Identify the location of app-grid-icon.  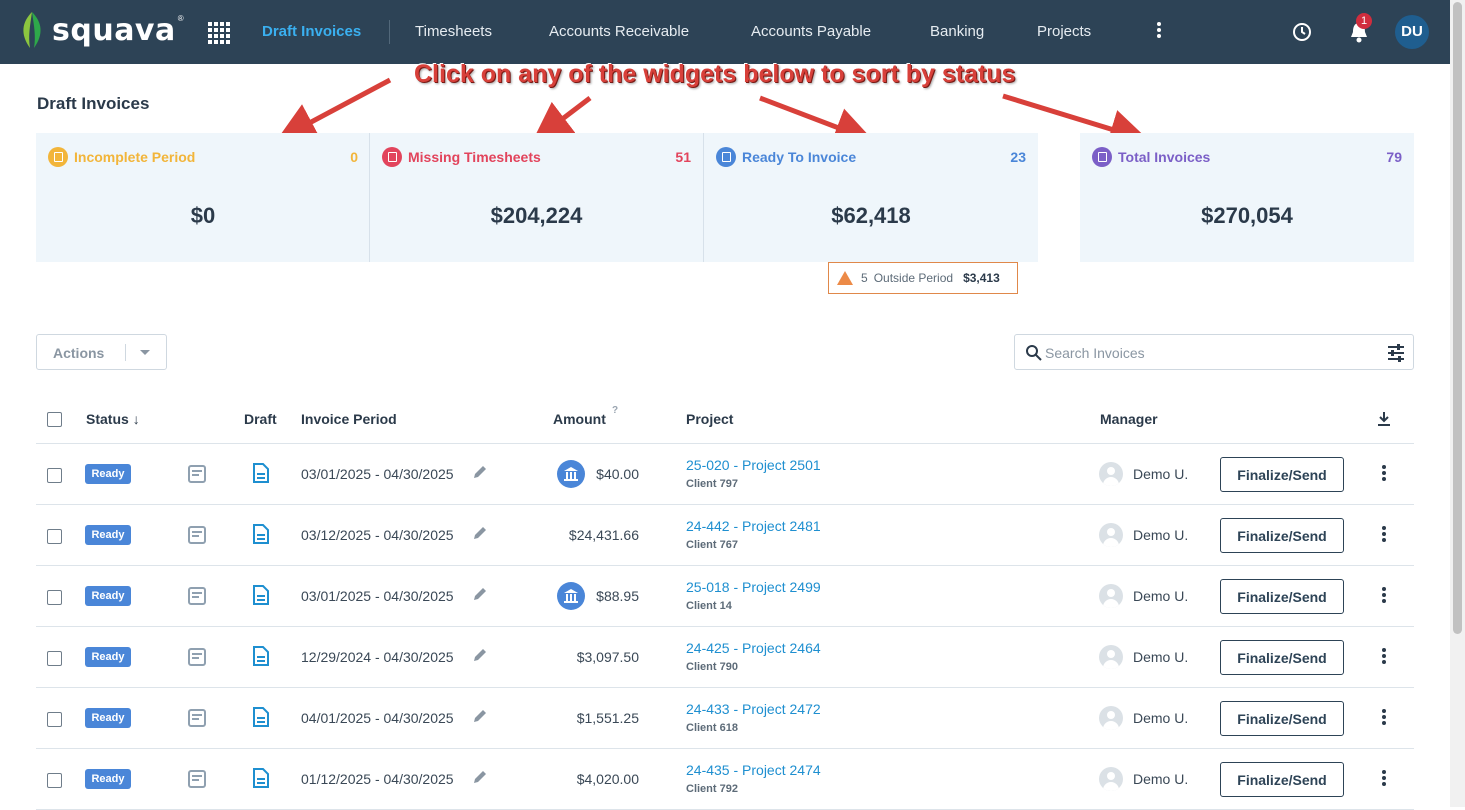
(219, 33).